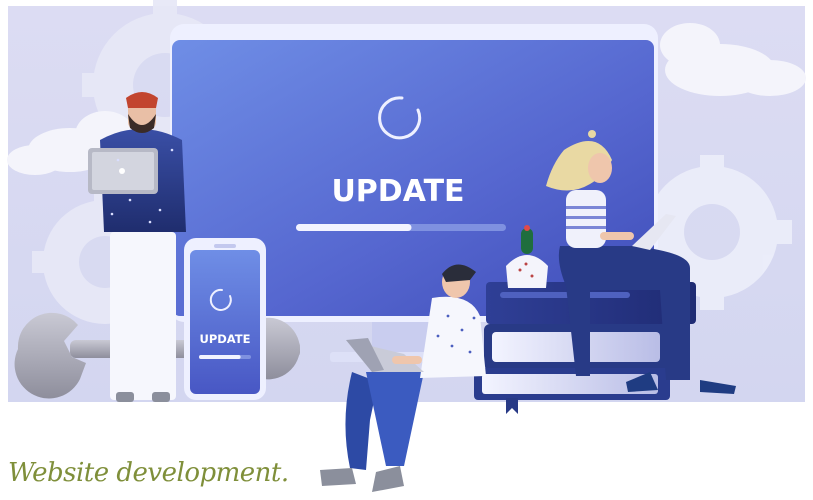  What do you see at coordinates (148, 473) in the screenshot?
I see `caption: Website development.` at bounding box center [148, 473].